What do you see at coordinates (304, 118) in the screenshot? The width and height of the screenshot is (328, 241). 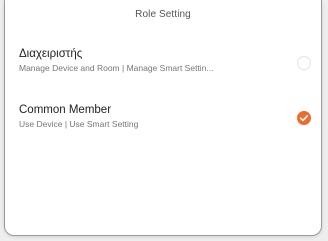 I see `radio-selected-check-icon` at bounding box center [304, 118].